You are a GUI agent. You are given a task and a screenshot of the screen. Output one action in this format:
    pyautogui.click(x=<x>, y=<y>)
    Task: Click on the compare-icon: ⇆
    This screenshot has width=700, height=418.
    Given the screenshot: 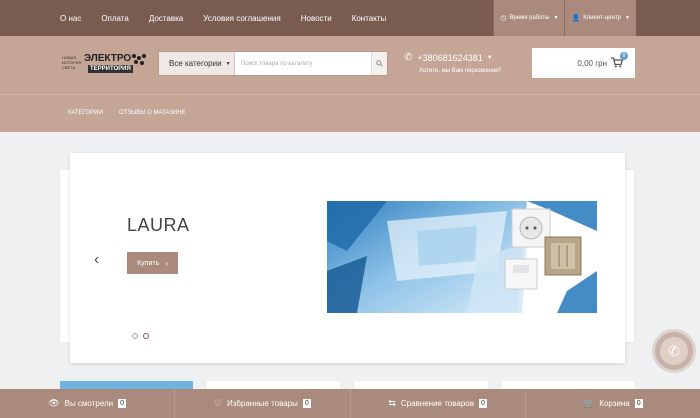 What is the action you would take?
    pyautogui.click(x=392, y=403)
    